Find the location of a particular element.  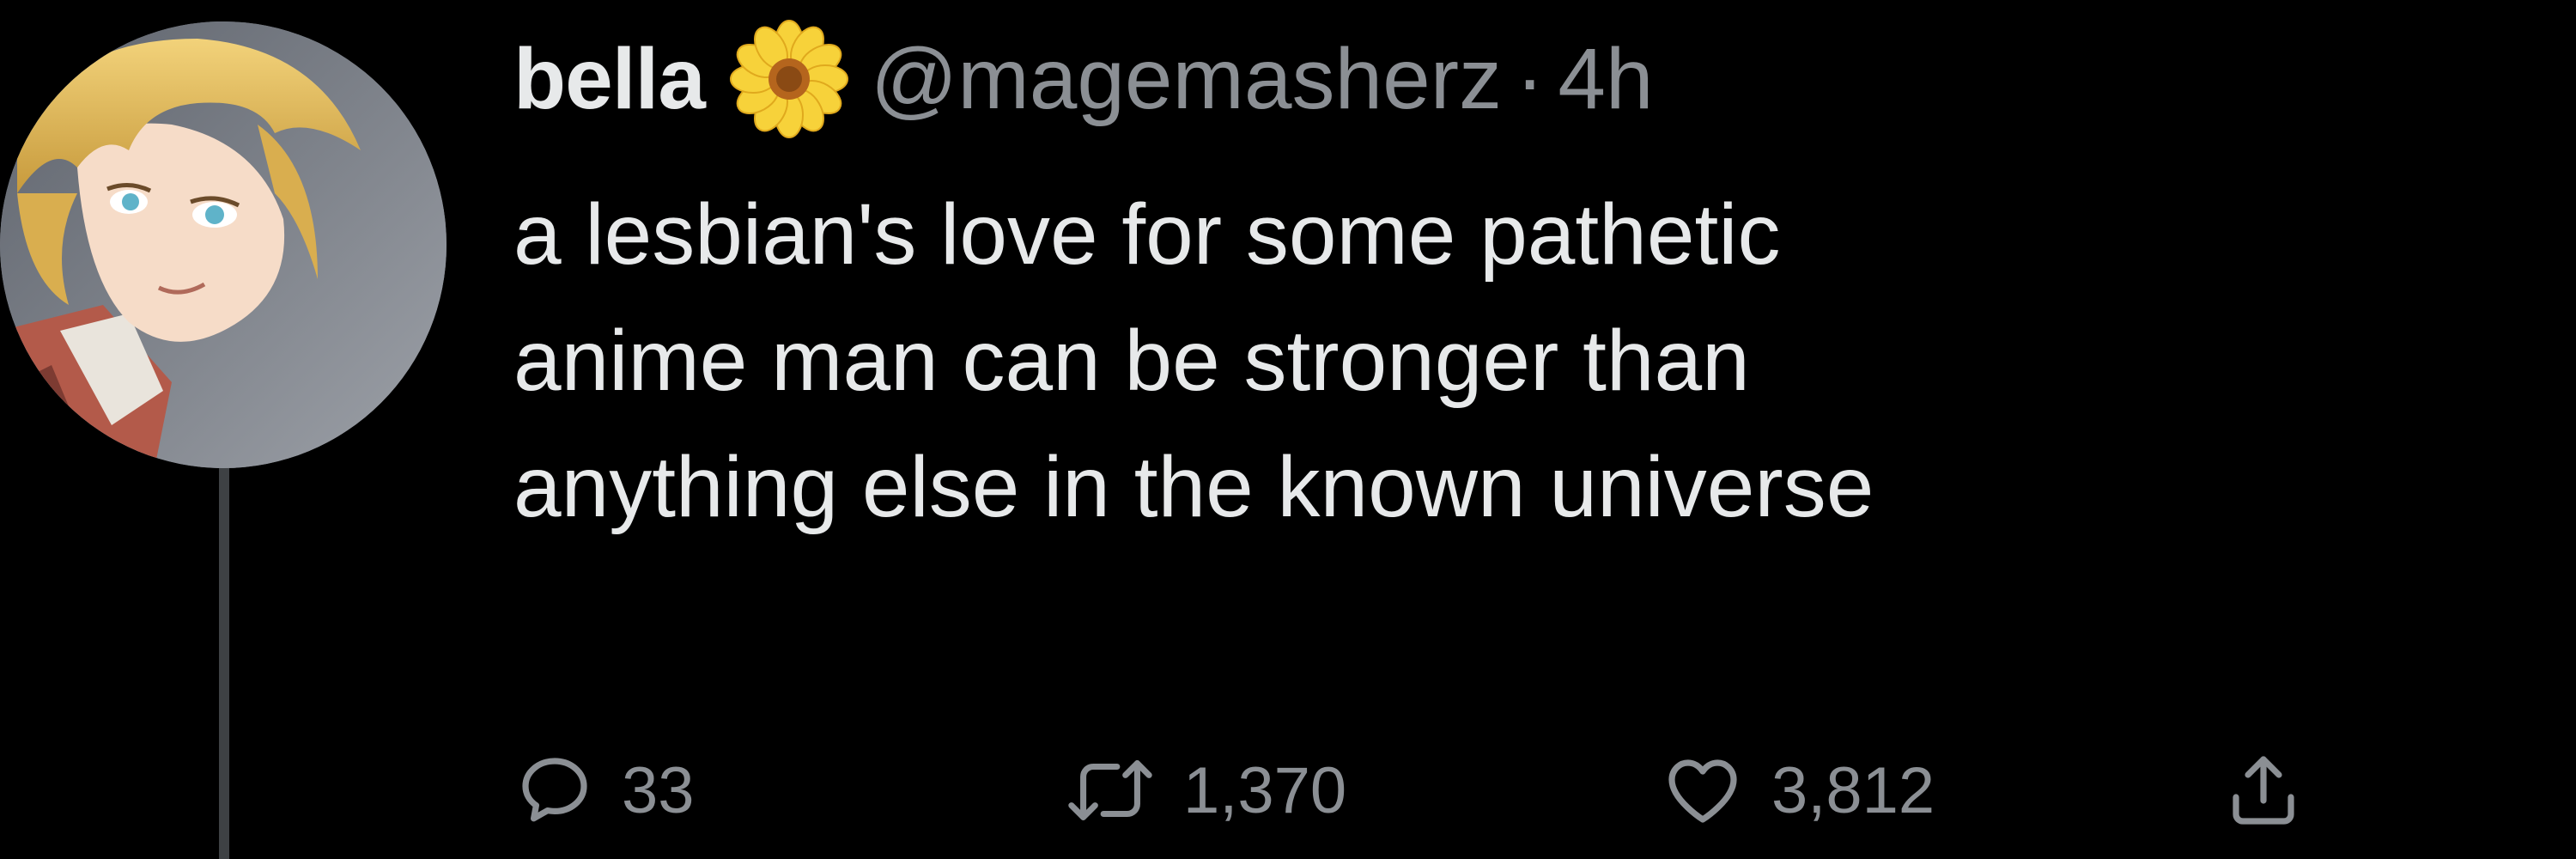

tweet-text-line: a lesbian's love for some pathetic is located at coordinates (1147, 235).